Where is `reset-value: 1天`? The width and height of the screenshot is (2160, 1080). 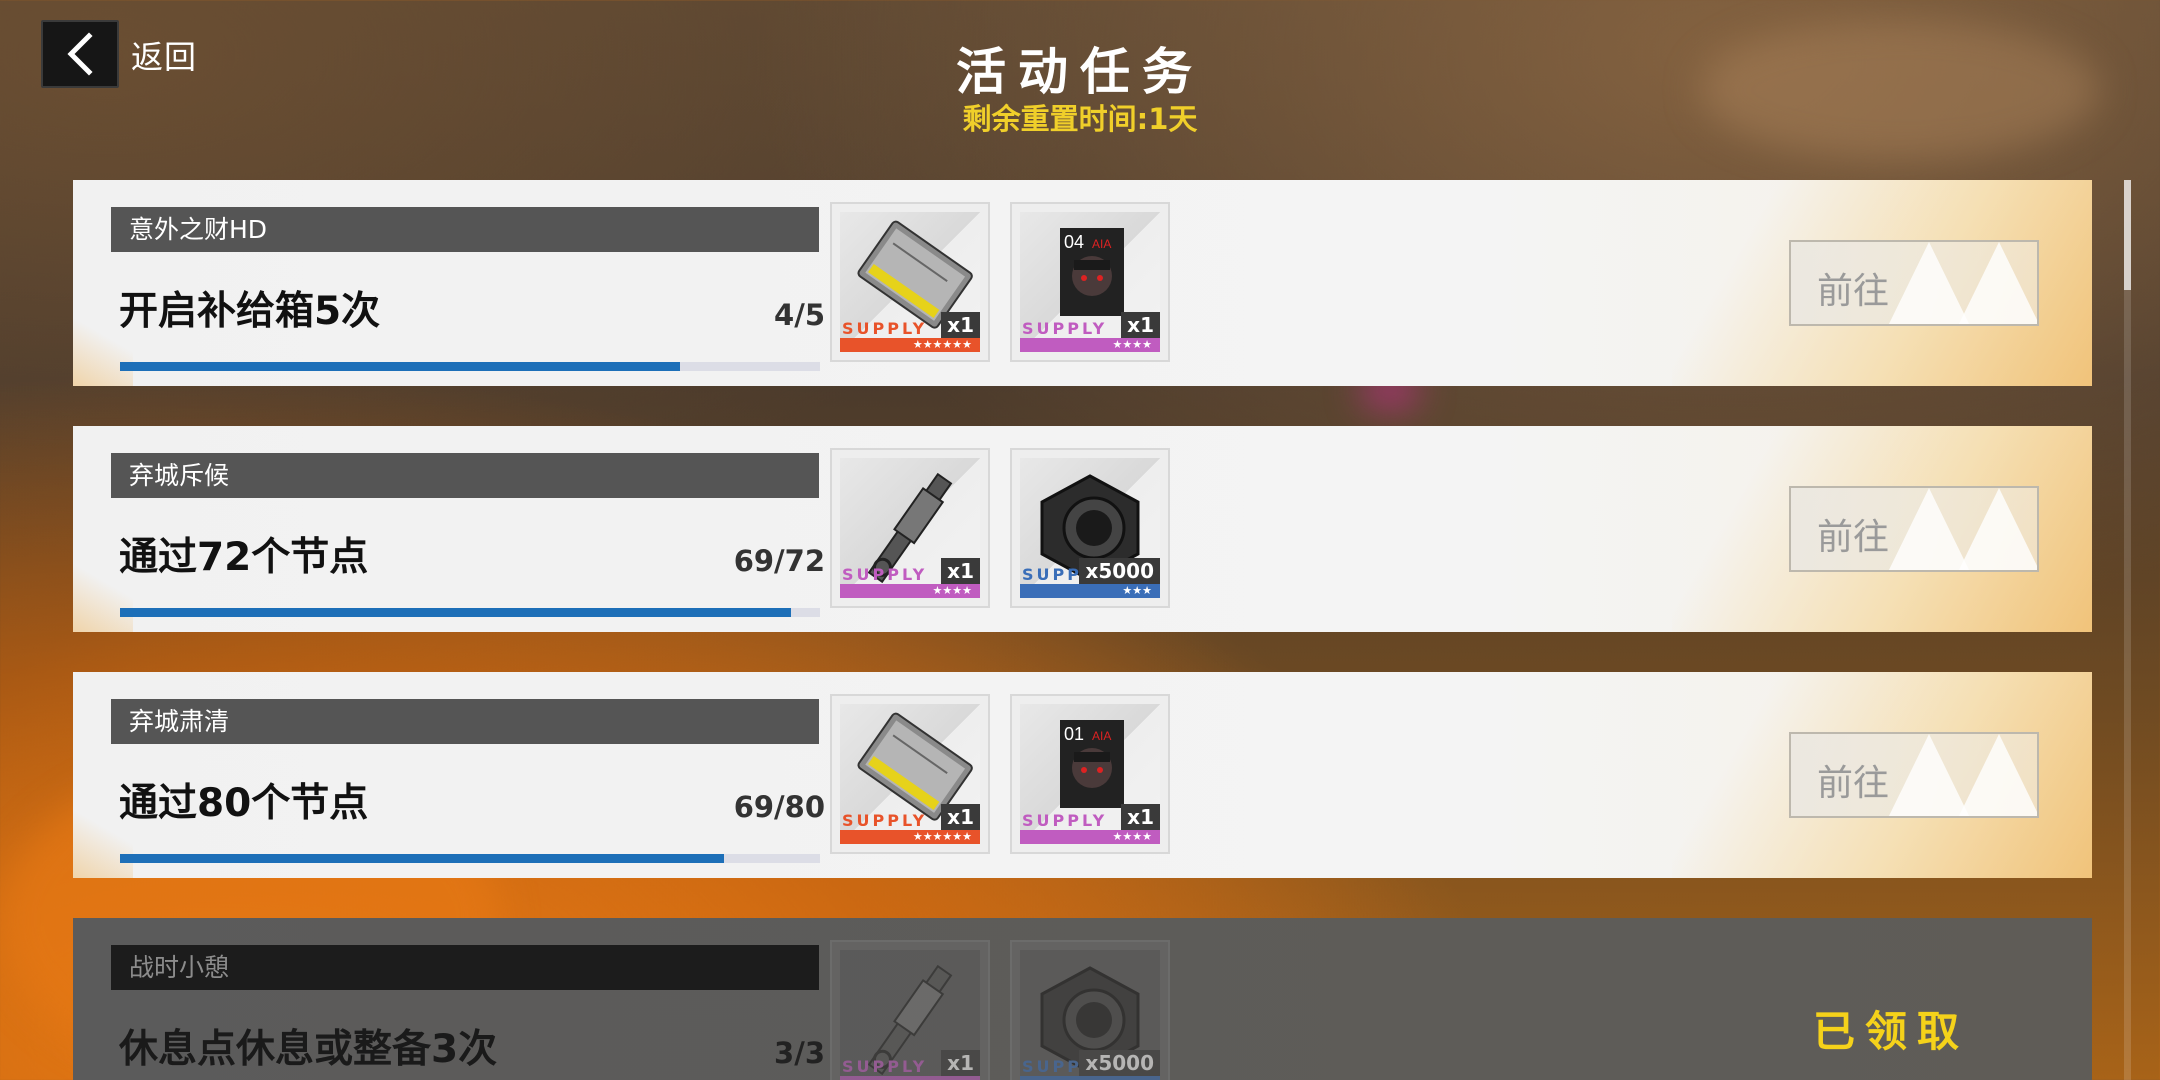
reset-value: 1天 is located at coordinates (1173, 119).